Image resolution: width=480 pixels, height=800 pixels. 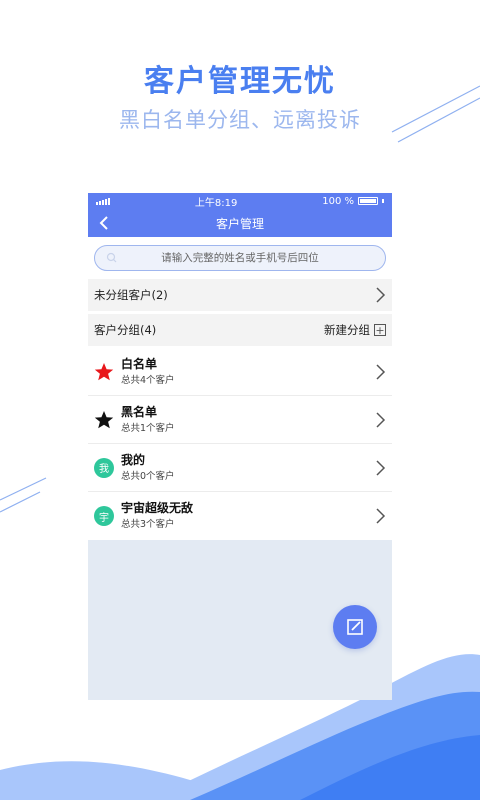 What do you see at coordinates (380, 330) in the screenshot?
I see `plus-icon: +` at bounding box center [380, 330].